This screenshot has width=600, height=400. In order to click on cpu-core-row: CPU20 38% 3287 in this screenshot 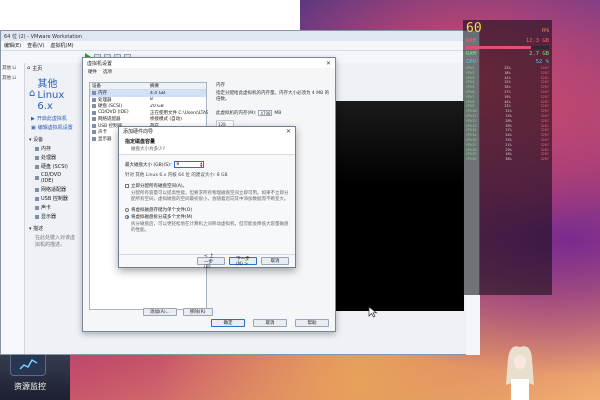, I will do `click(507, 159)`.